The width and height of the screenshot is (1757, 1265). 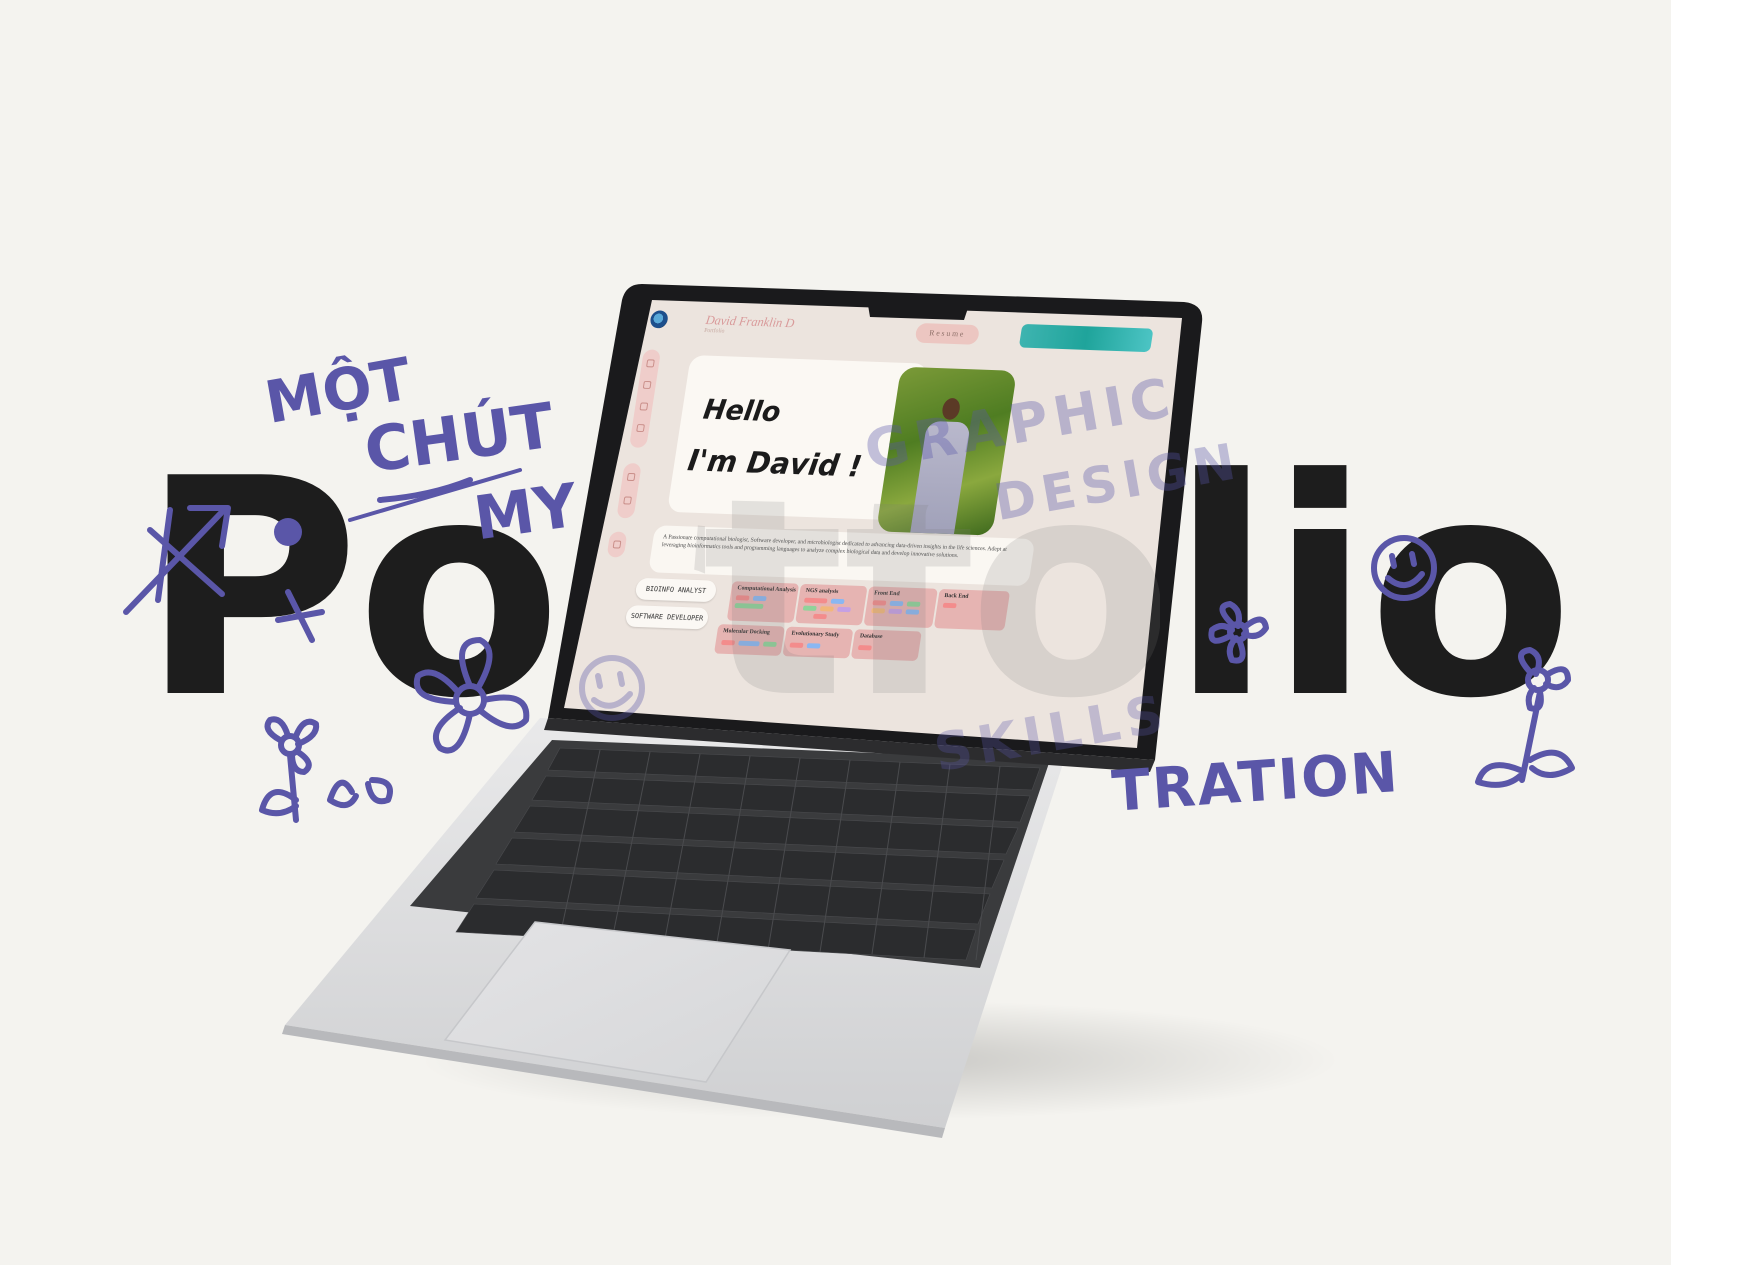 I want to click on hero-hello: Hello, so click(x=742, y=411).